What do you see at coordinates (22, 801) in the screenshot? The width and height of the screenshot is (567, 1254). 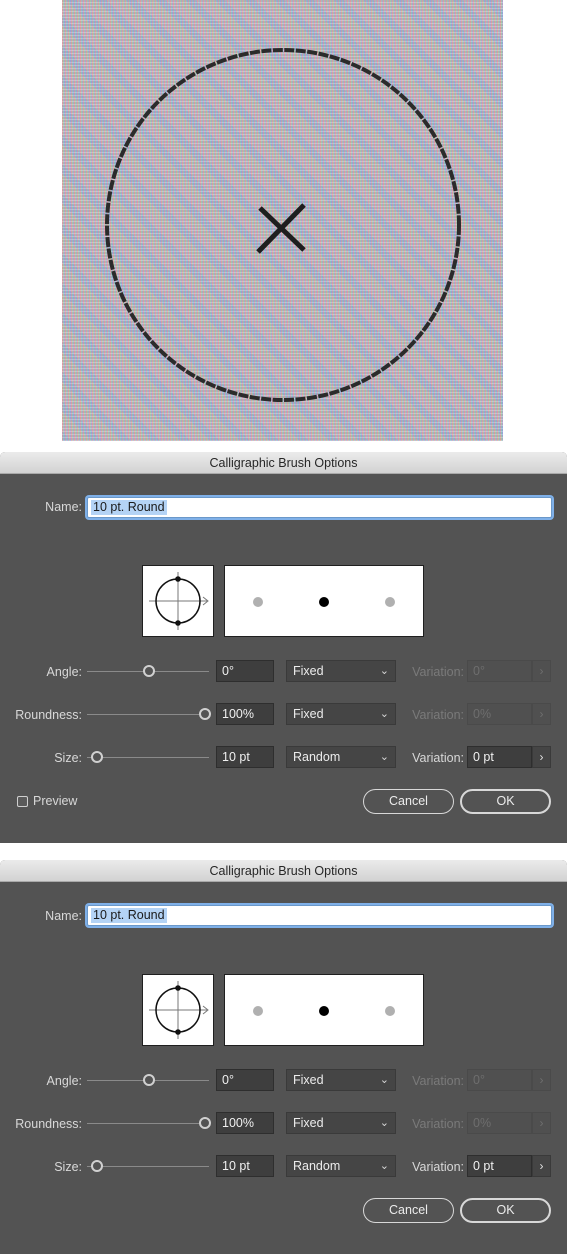 I see `preview-checkbox` at bounding box center [22, 801].